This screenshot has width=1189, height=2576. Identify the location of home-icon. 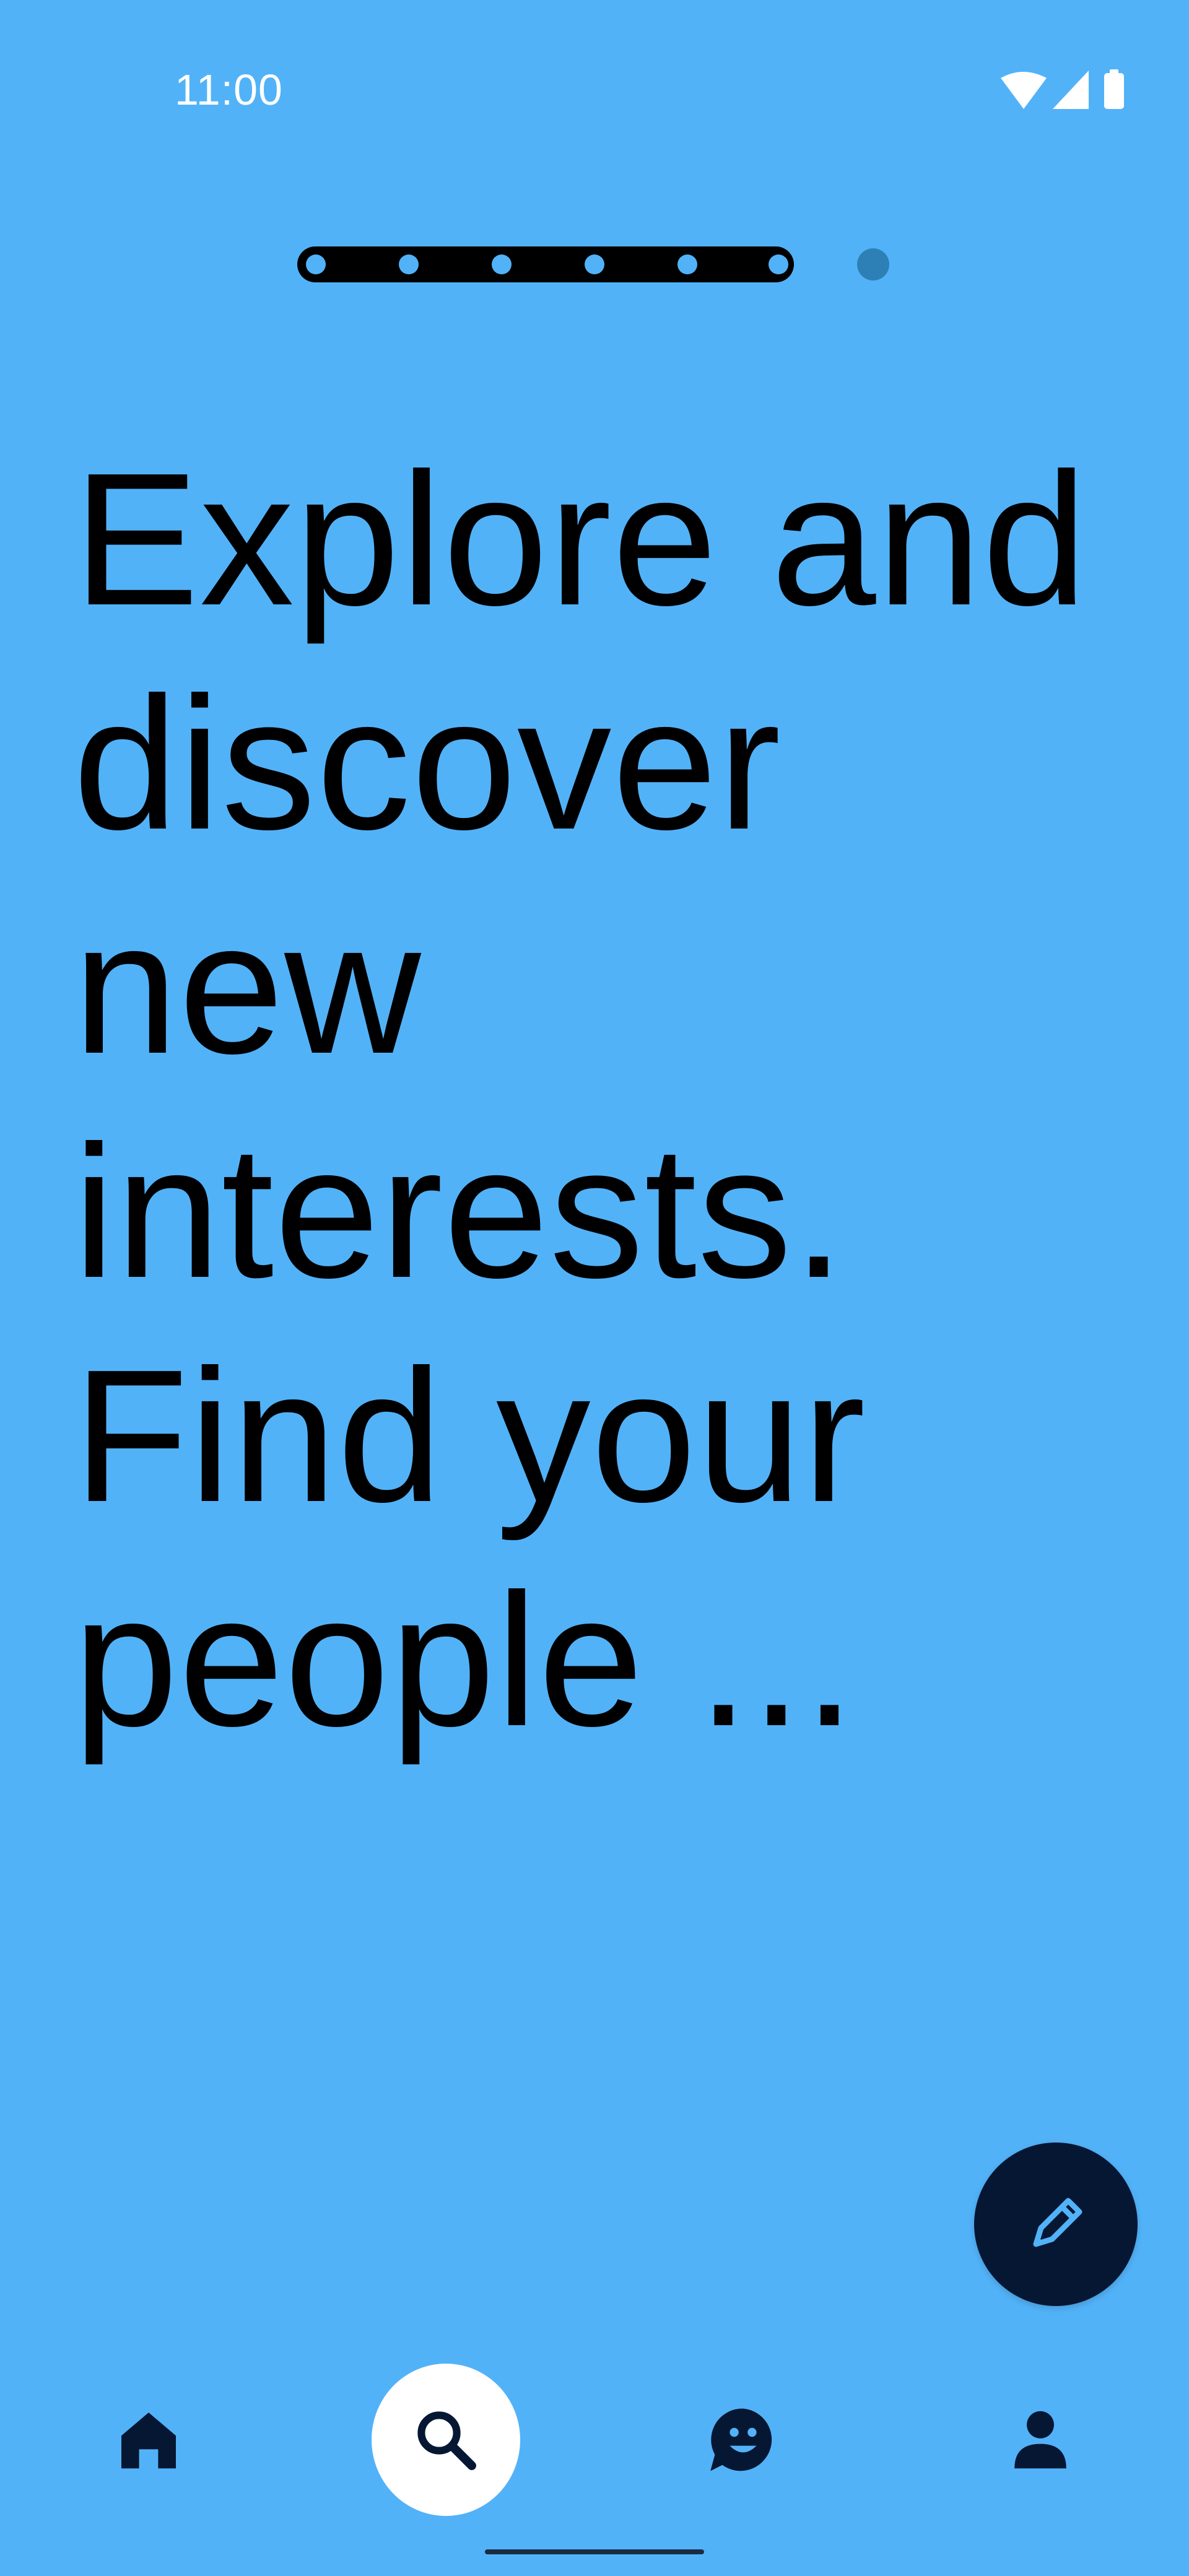
(148, 2441).